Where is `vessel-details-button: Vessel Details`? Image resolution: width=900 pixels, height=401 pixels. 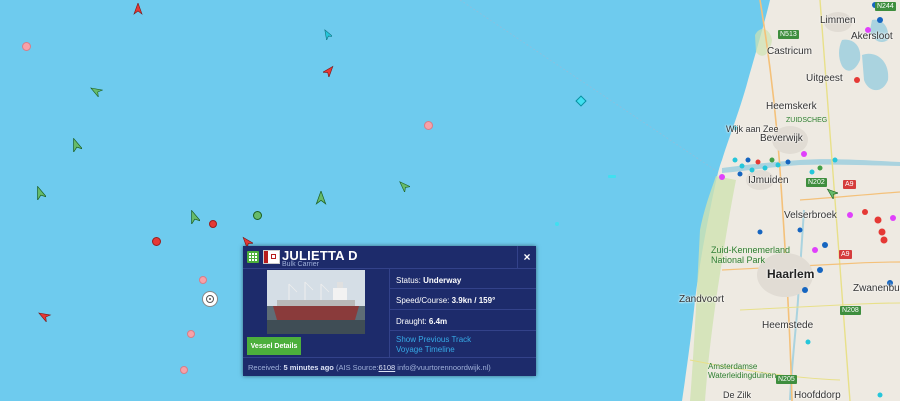
vessel-details-button: Vessel Details is located at coordinates (274, 346).